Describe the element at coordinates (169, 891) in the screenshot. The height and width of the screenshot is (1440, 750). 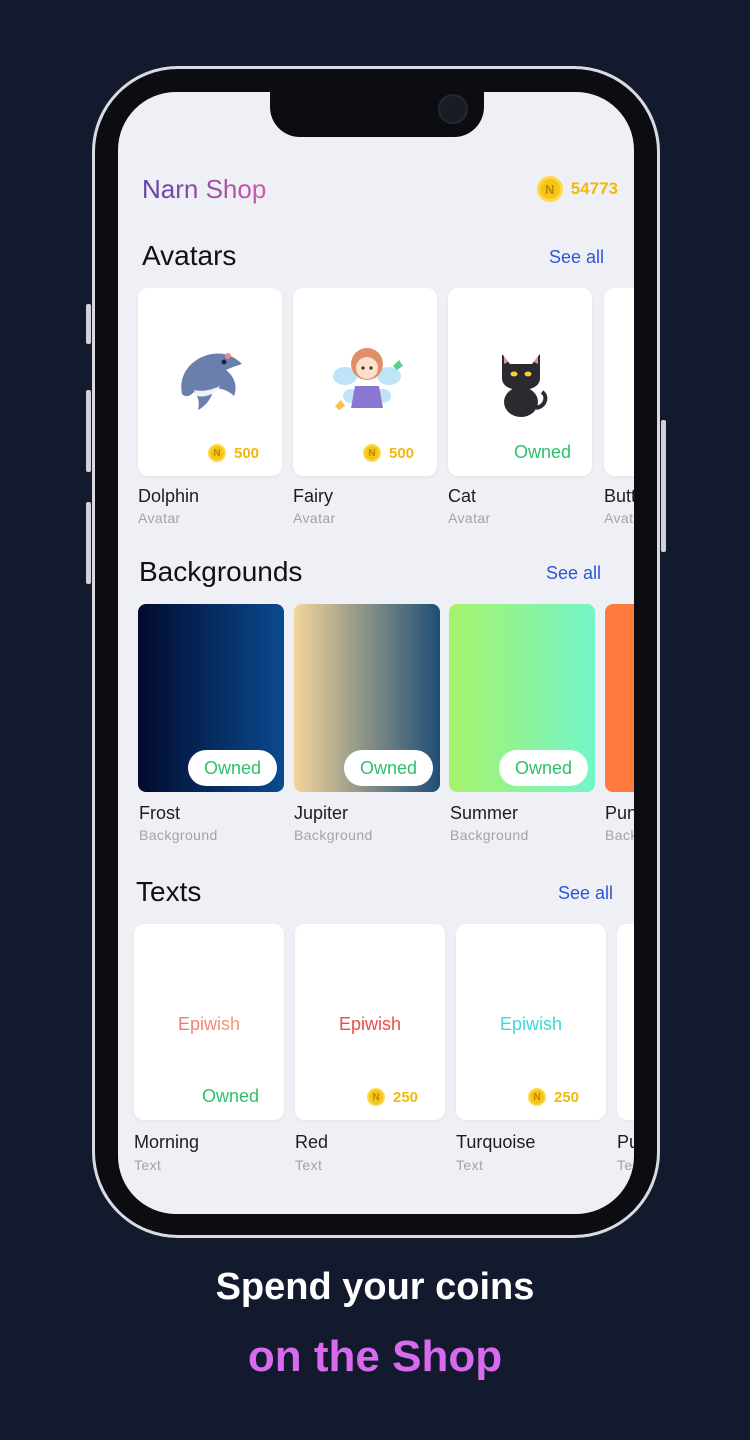
I see `section-title-texts: Texts` at that location.